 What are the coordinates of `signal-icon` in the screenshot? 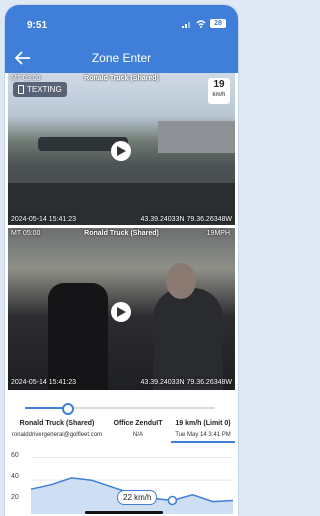 It's located at (186, 24).